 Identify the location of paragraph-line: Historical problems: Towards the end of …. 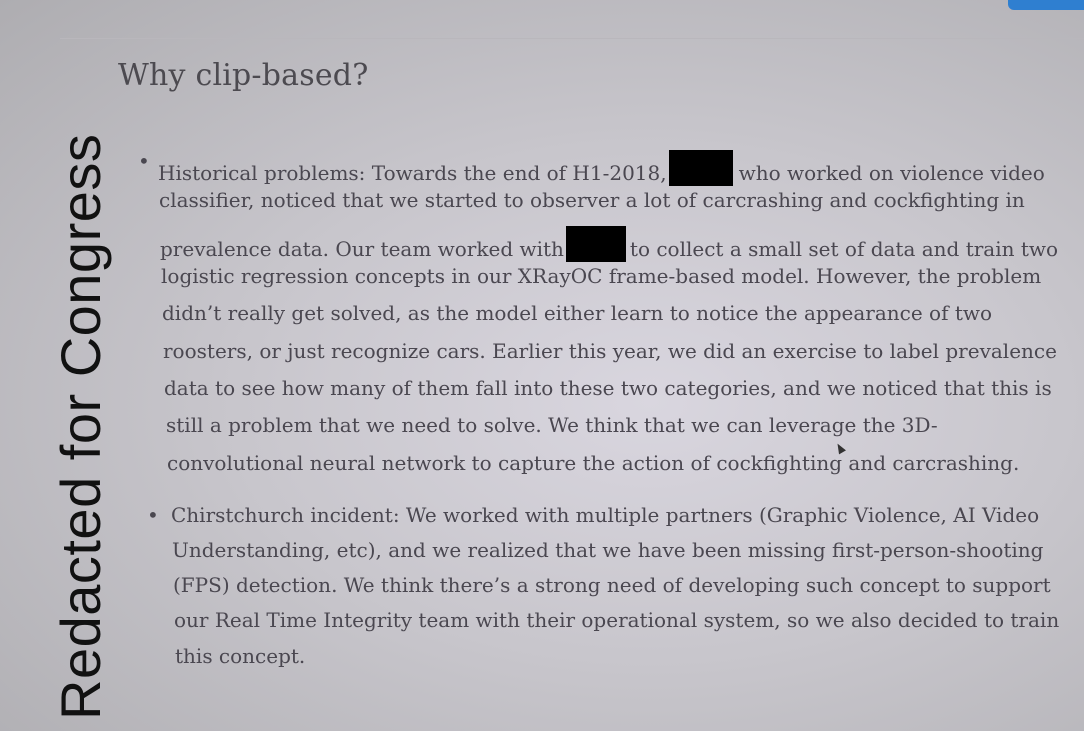
(601, 168).